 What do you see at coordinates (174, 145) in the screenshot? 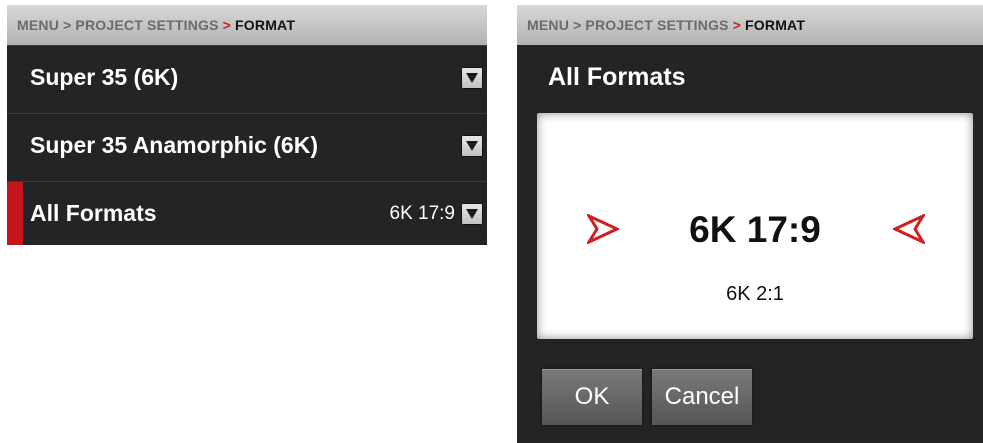
I see `format-row-label: Super 35 Anamorphic (6K)` at bounding box center [174, 145].